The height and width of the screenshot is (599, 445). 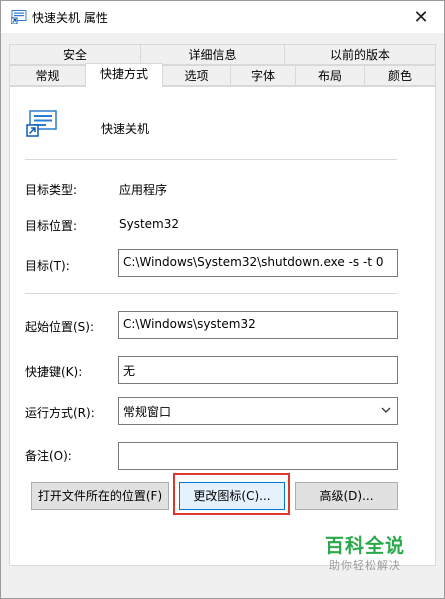 I want to click on close-button: ✕, so click(x=421, y=17).